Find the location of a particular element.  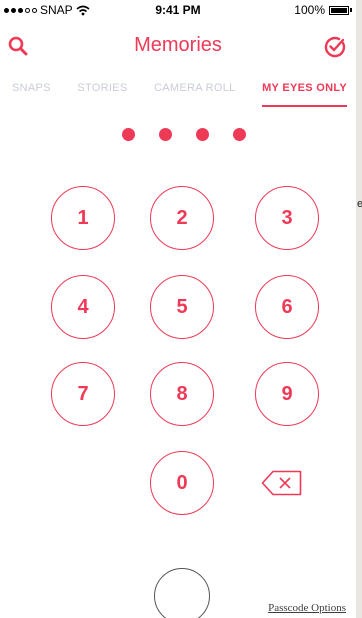

passcode-dots is located at coordinates (178, 135).